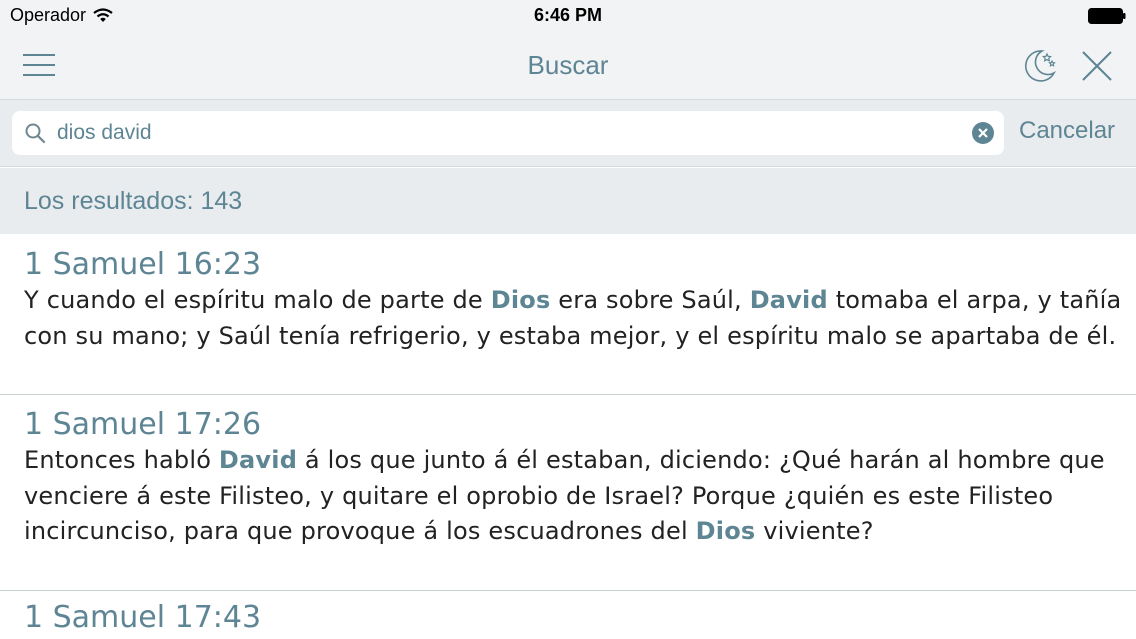 The image size is (1136, 639). I want to click on search-bar: Cancelar, so click(568, 133).